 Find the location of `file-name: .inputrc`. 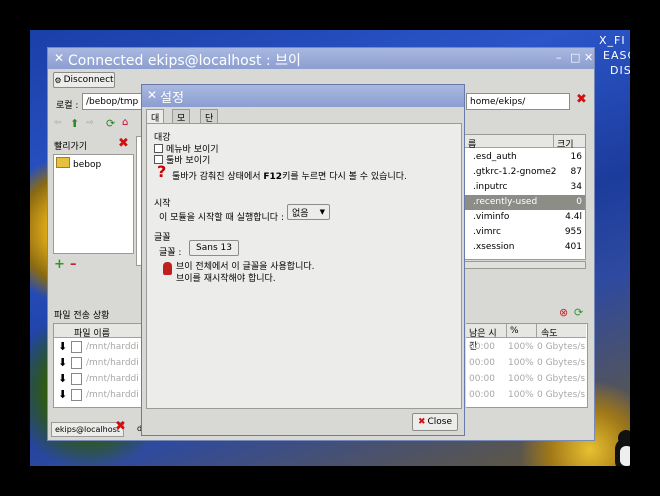

file-name: .inputrc is located at coordinates (490, 187).